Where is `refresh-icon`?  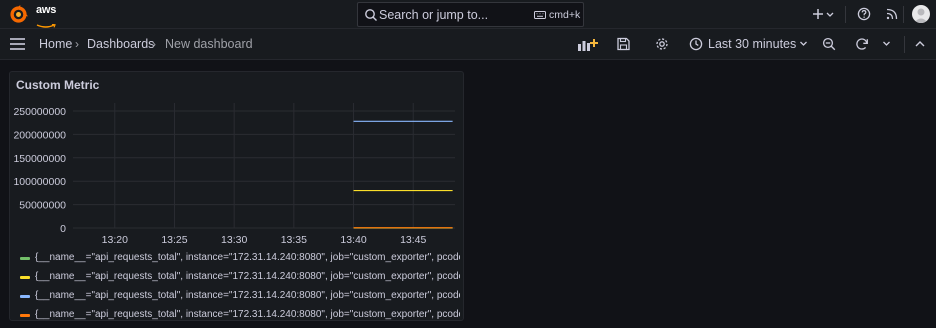 refresh-icon is located at coordinates (862, 44).